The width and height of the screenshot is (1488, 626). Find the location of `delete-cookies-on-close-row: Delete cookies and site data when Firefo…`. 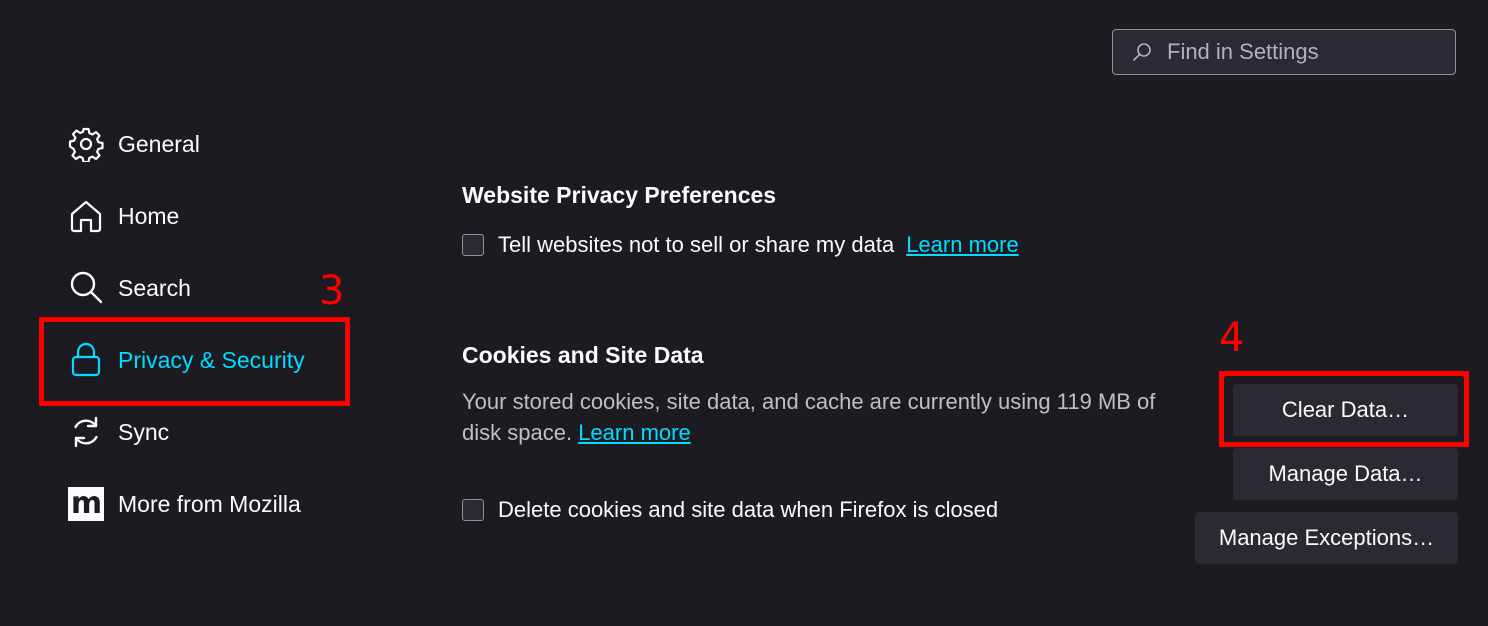

delete-cookies-on-close-row: Delete cookies and site data when Firefo… is located at coordinates (730, 510).